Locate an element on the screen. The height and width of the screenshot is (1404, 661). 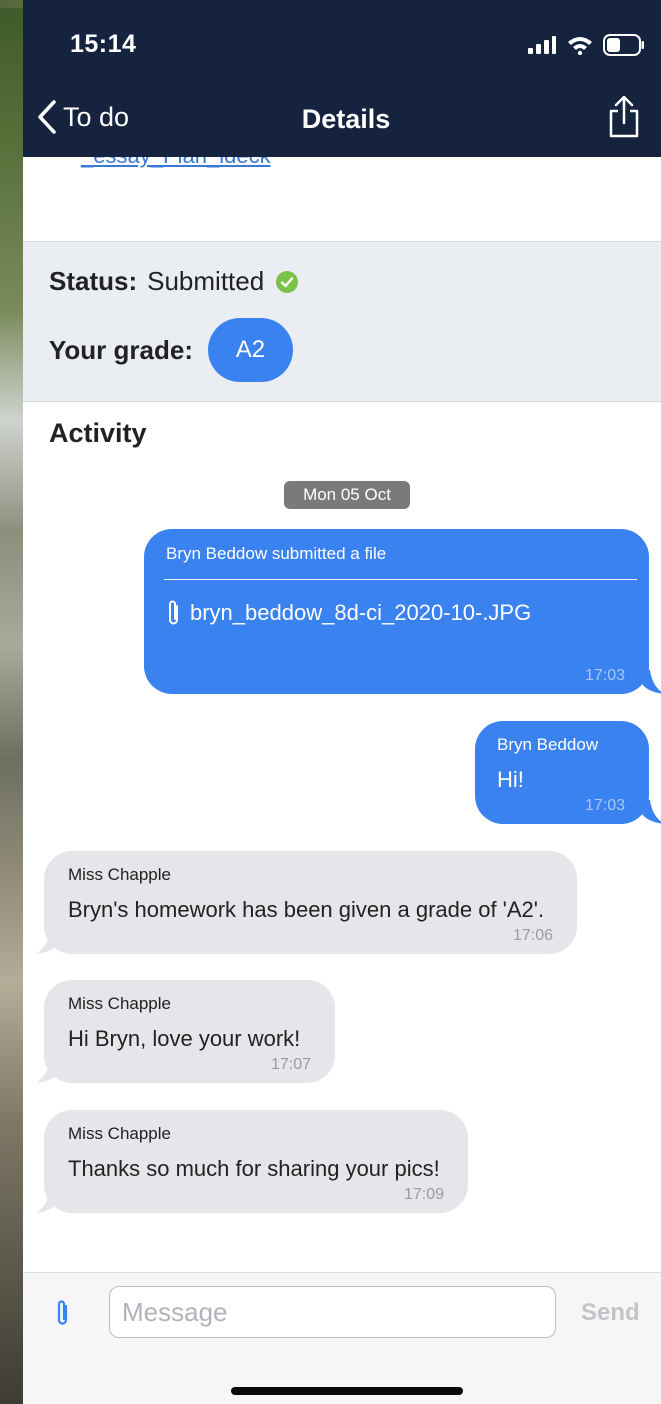
grade-label: Your grade: is located at coordinates (121, 349).